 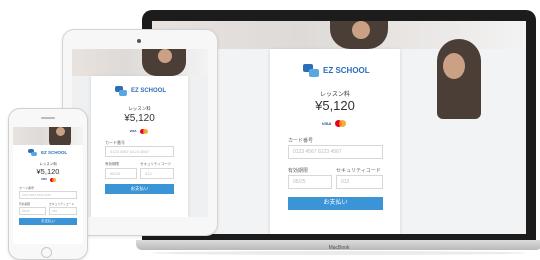 What do you see at coordinates (339, 253) in the screenshot?
I see `laptop-shadow` at bounding box center [339, 253].